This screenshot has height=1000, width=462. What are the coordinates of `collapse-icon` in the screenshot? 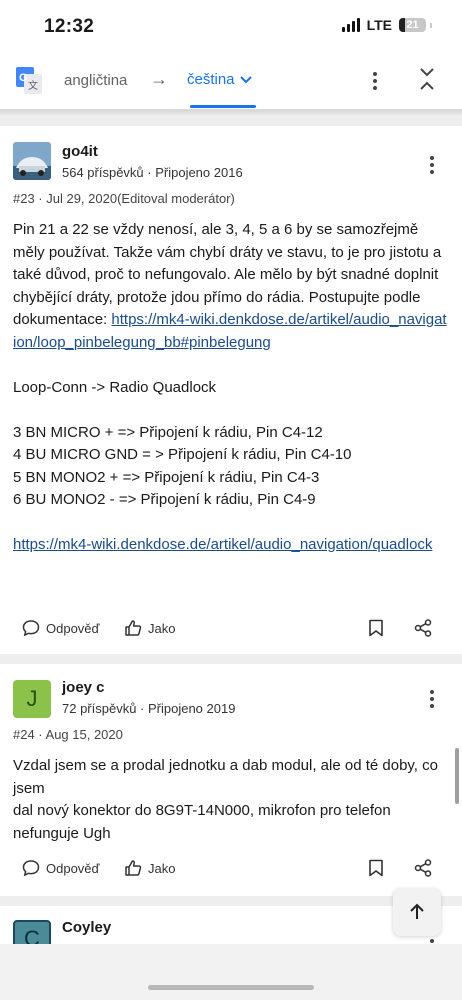 It's located at (427, 83).